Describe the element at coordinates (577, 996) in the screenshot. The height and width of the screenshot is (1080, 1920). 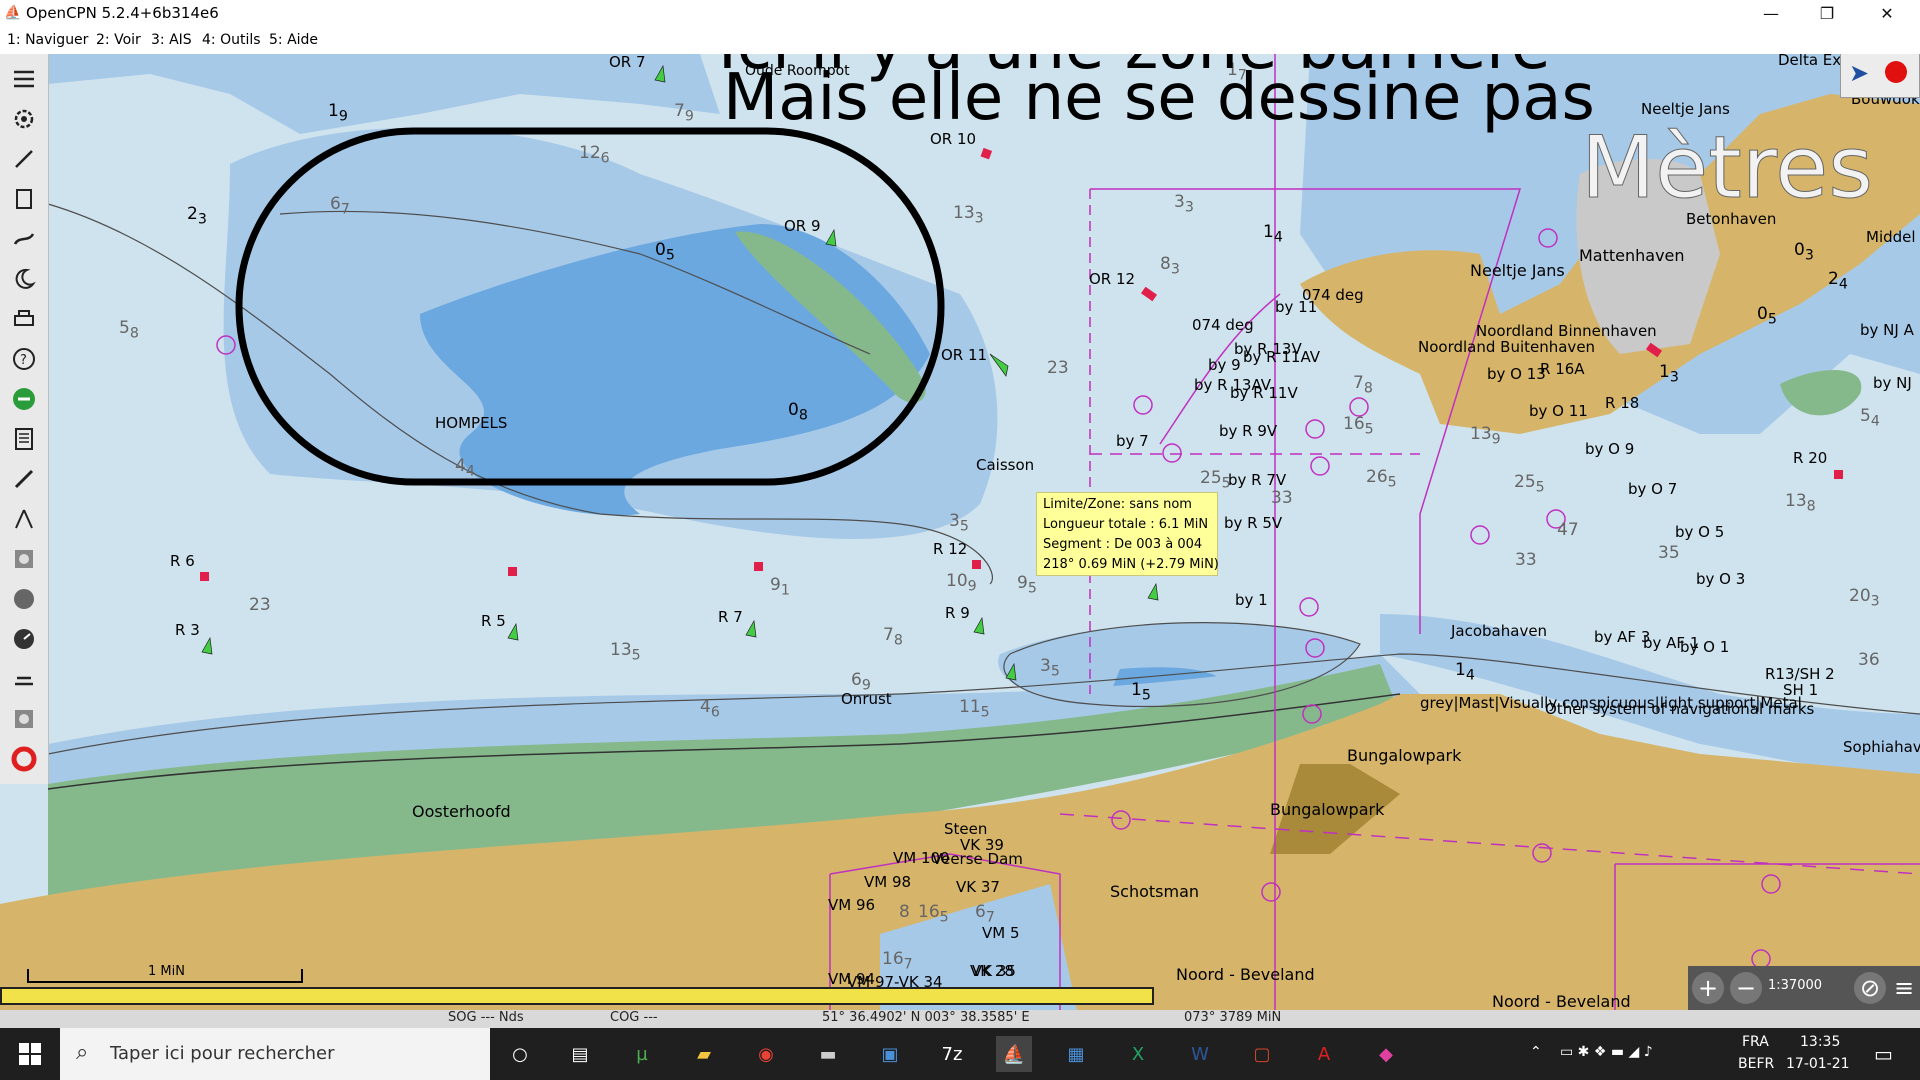
I see `chart-bar` at that location.